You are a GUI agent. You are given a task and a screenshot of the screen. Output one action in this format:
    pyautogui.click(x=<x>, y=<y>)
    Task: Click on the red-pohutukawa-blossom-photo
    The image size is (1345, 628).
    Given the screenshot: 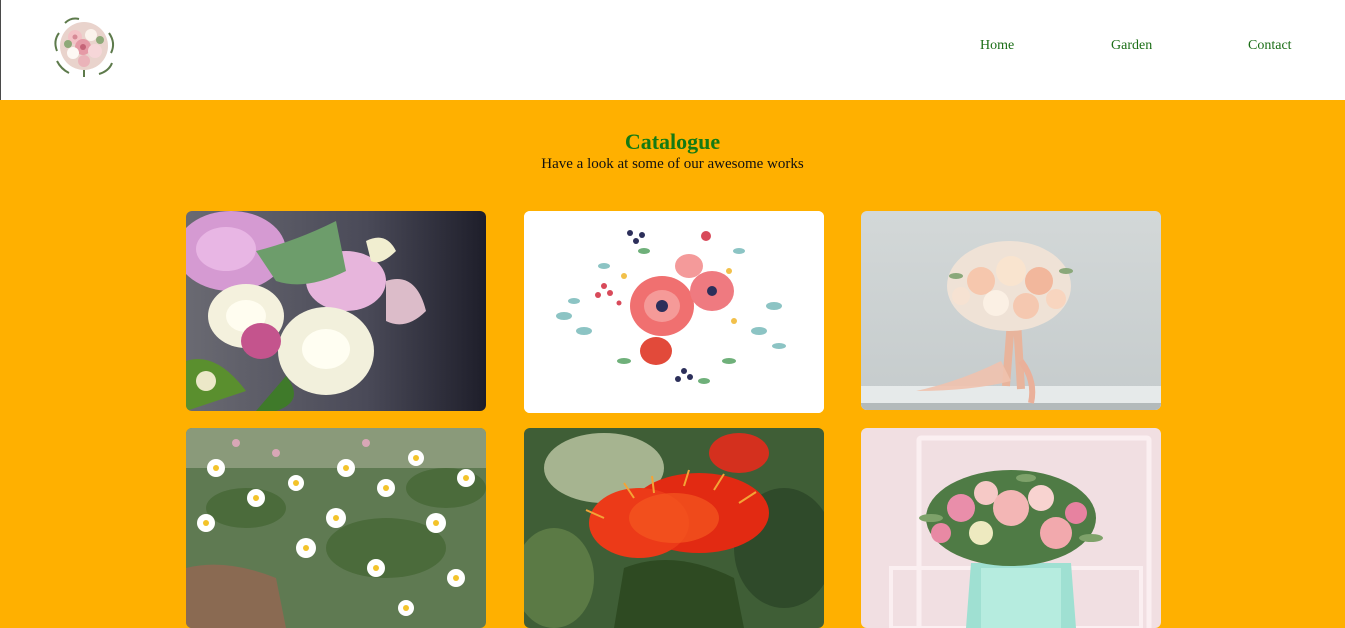 What is the action you would take?
    pyautogui.click(x=674, y=528)
    